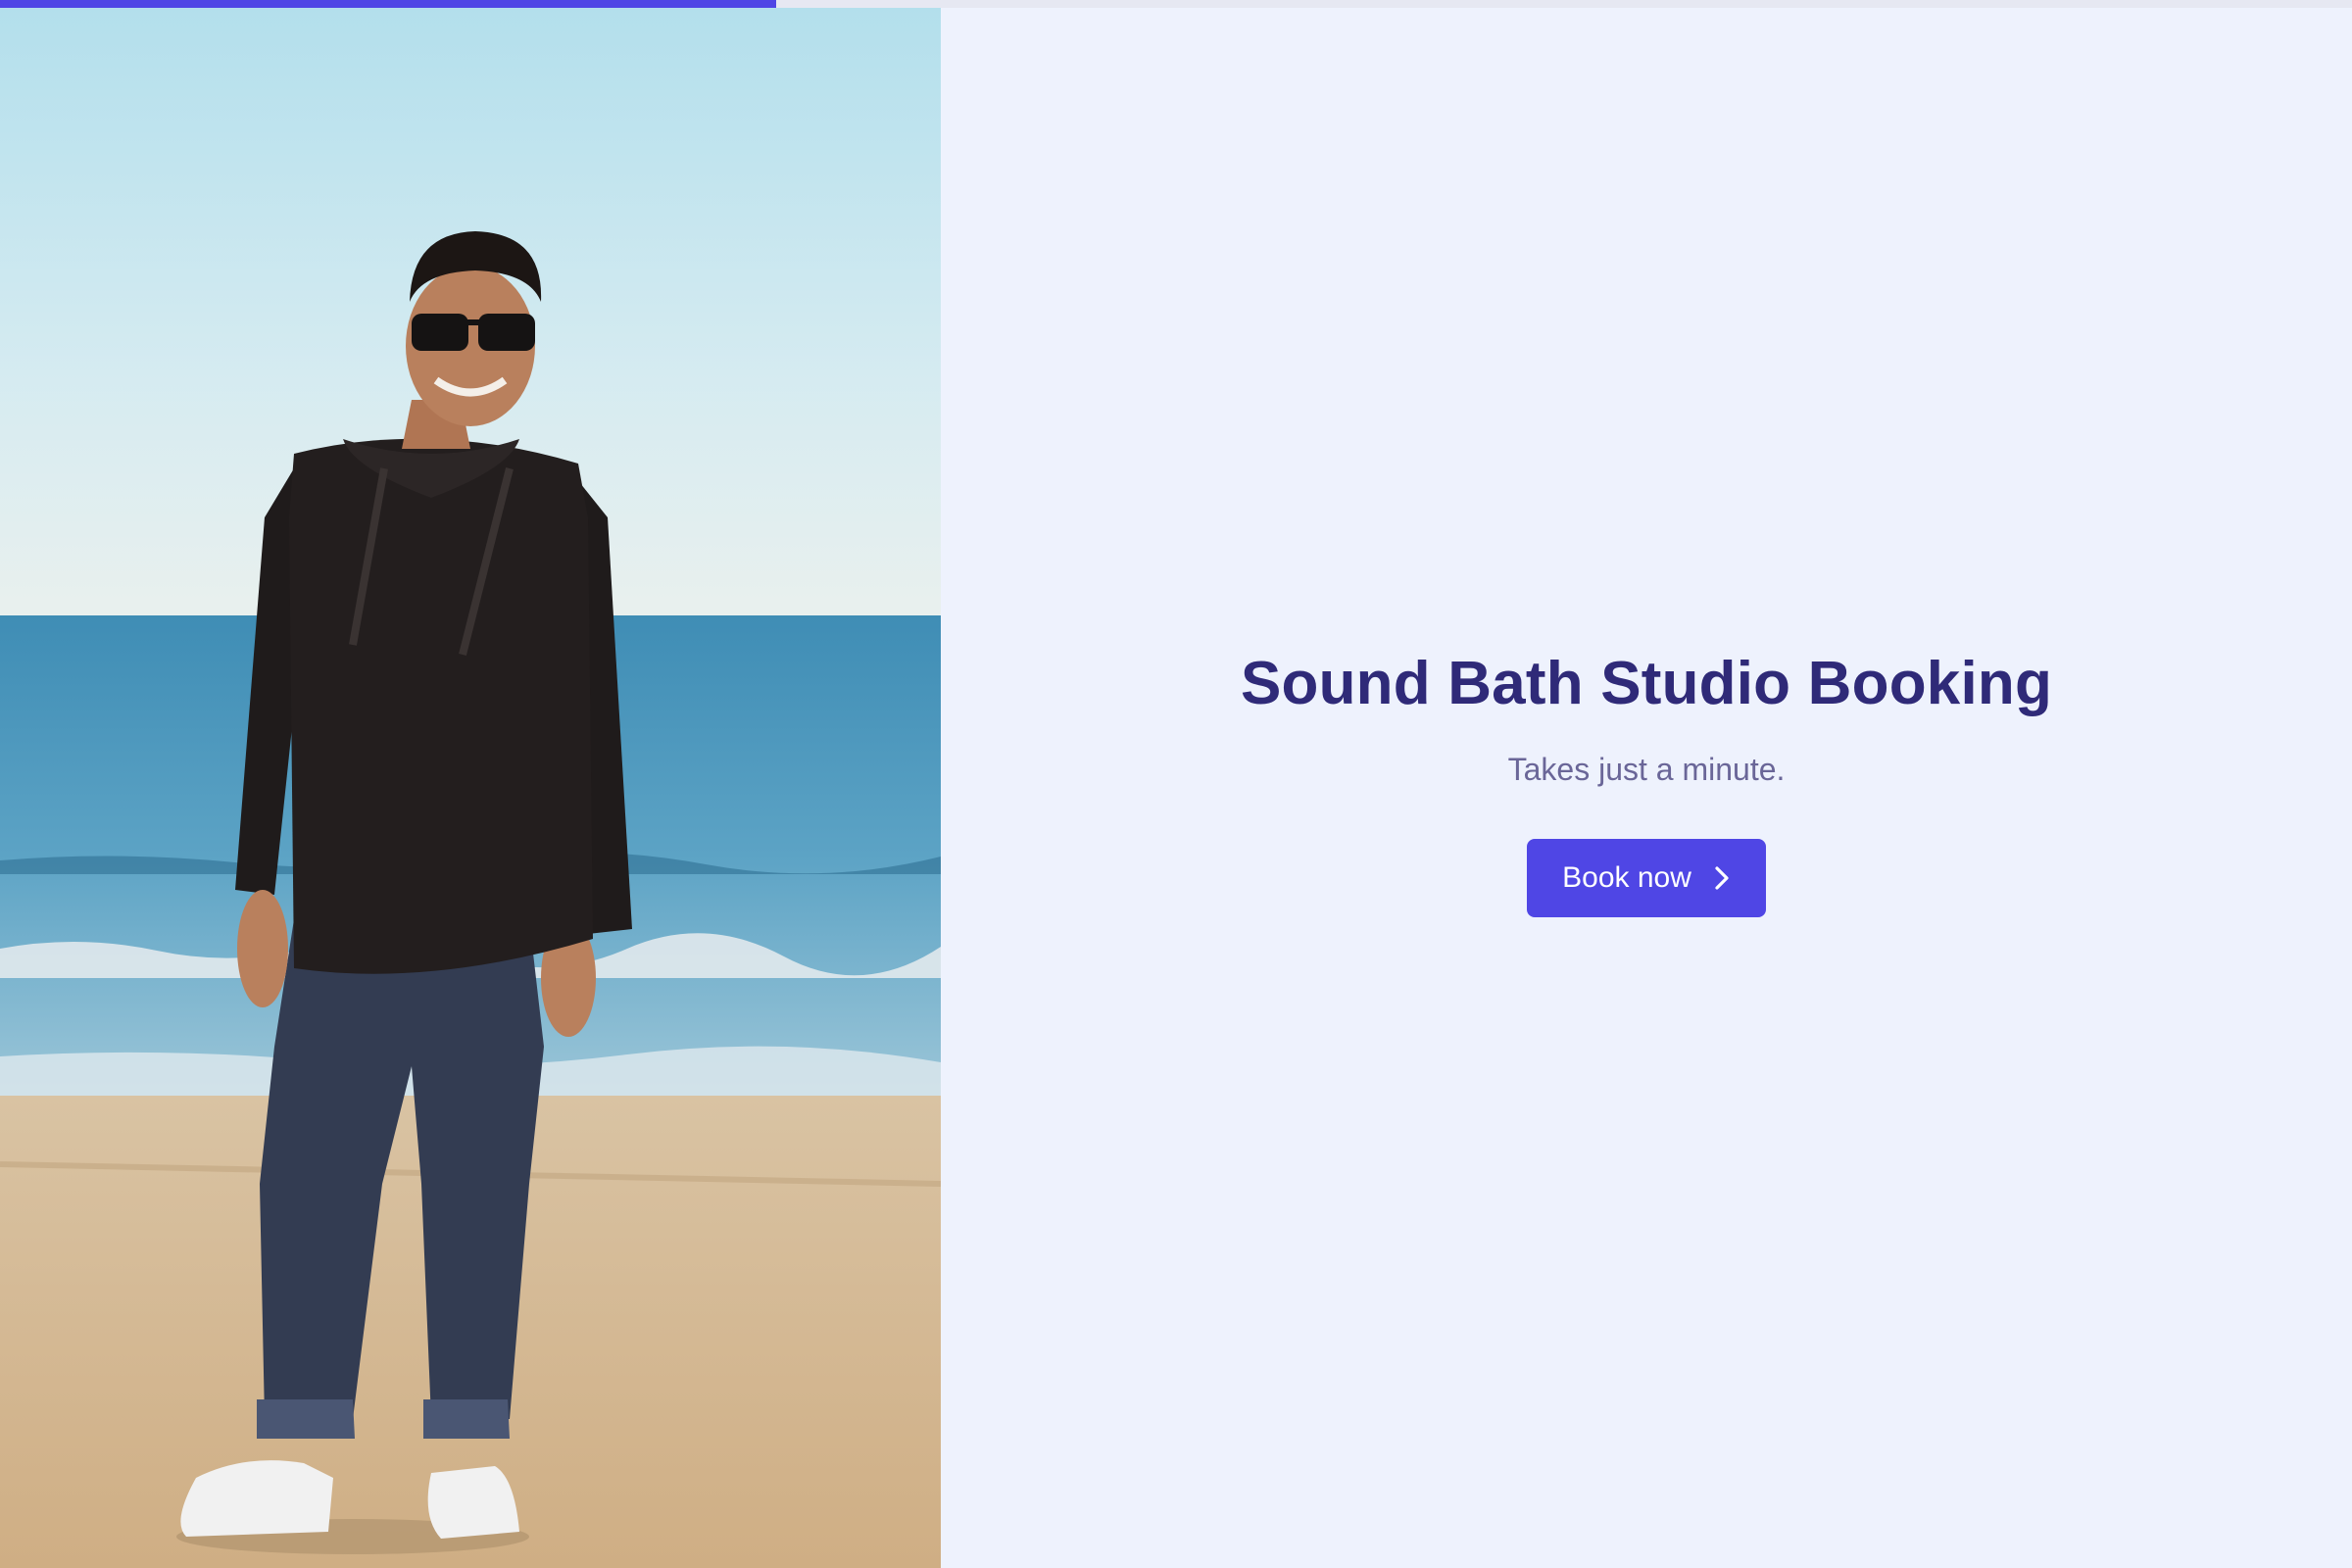 This screenshot has height=1568, width=2352. I want to click on progress-bar-fill, so click(388, 4).